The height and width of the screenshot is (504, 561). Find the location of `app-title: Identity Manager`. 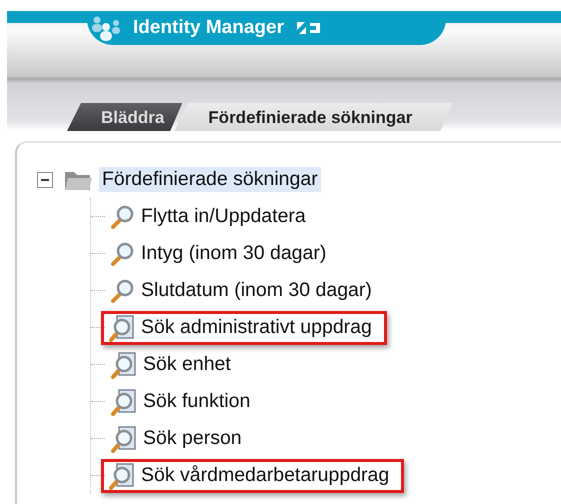

app-title: Identity Manager is located at coordinates (208, 28).